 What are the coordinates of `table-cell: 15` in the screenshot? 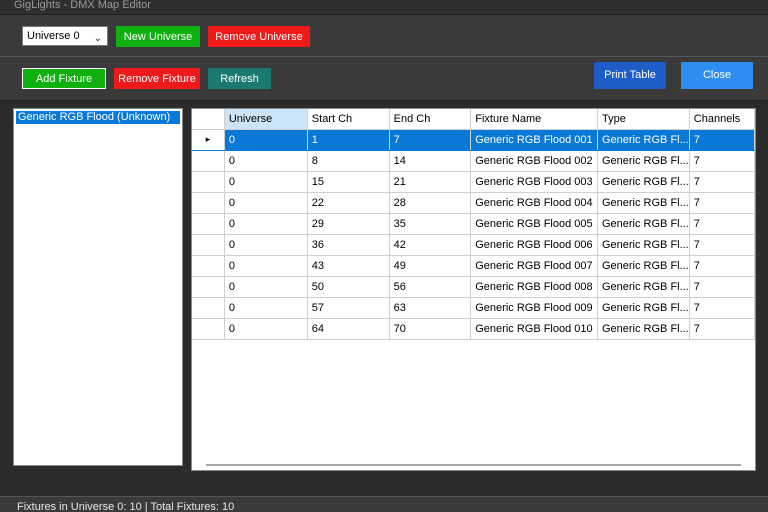 It's located at (348, 182).